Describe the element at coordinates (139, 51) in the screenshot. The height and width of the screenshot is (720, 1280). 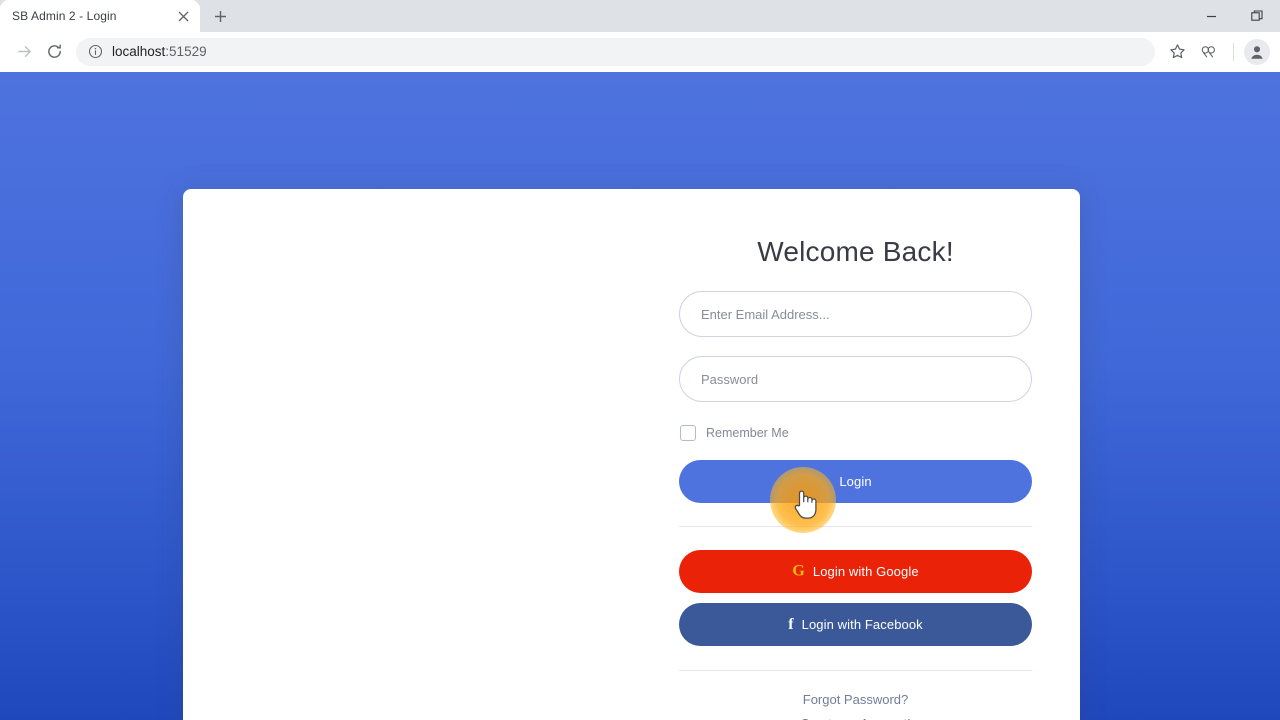
I see `url-host: localhost` at that location.